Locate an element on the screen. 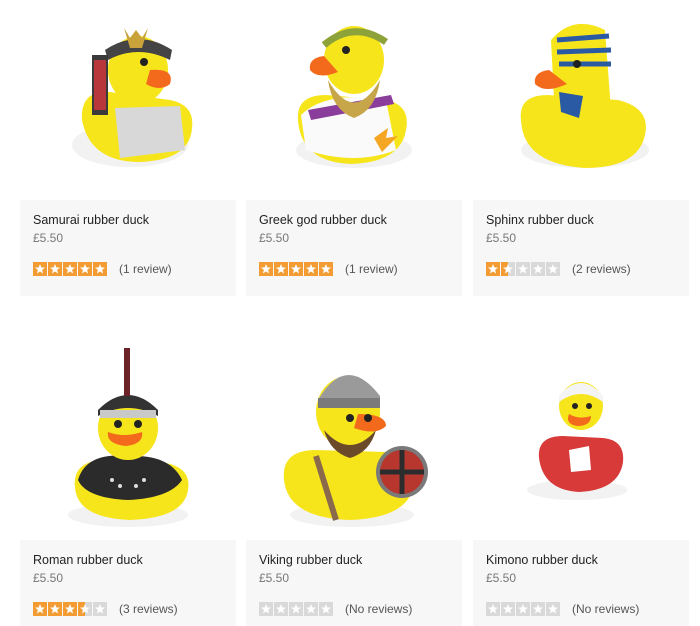  product-info: Samurai rubber duck £5.50 (1 review) is located at coordinates (128, 248).